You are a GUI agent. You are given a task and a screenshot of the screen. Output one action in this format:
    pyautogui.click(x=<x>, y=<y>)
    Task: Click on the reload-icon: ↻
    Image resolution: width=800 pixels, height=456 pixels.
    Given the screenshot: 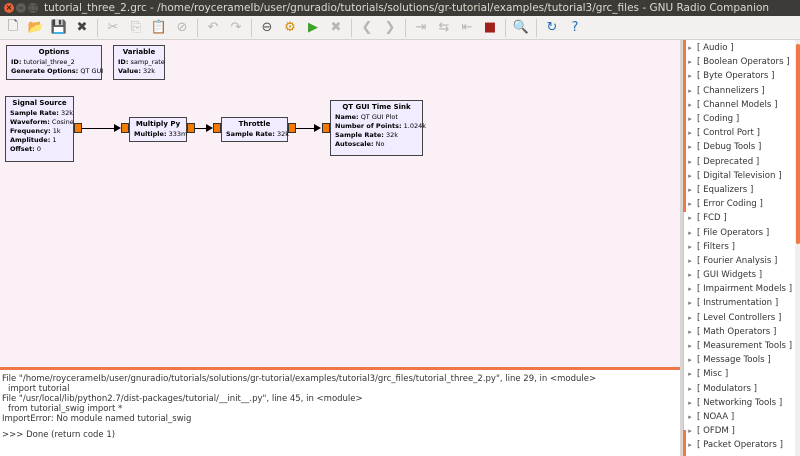 What is the action you would take?
    pyautogui.click(x=552, y=28)
    